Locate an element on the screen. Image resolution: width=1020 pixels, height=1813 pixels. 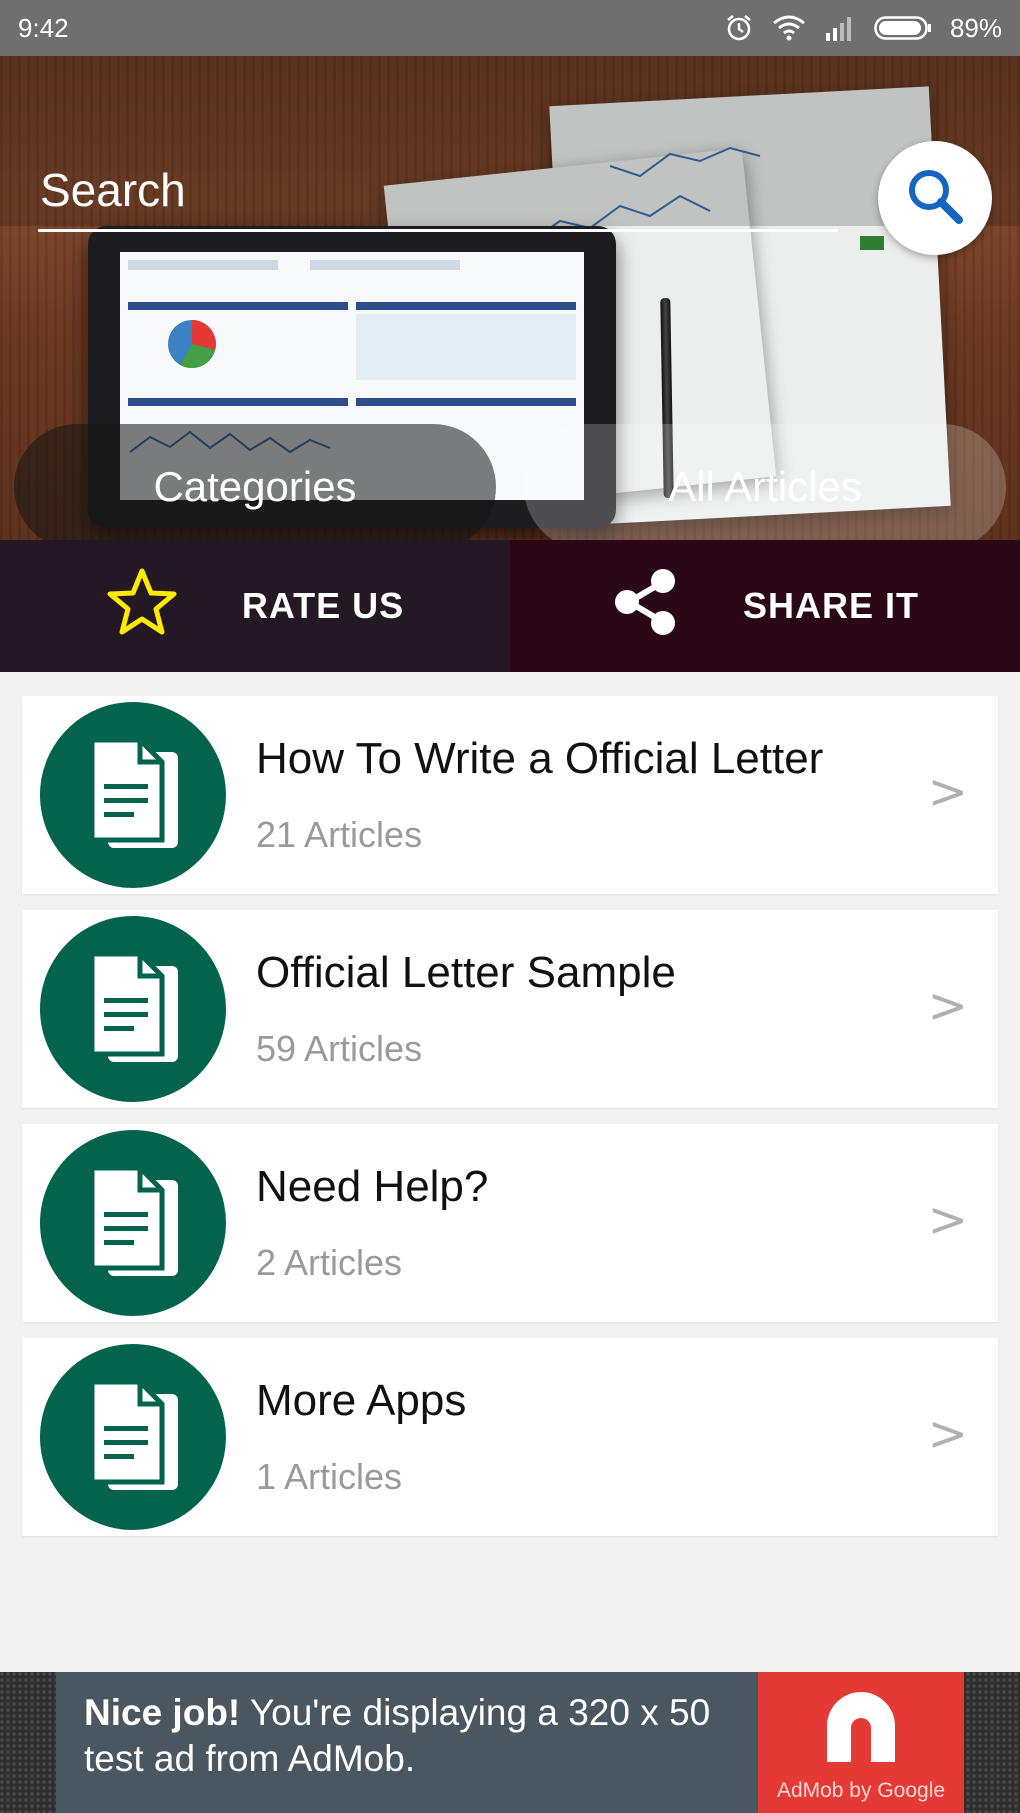
list-item-count: 2 Articles is located at coordinates (329, 1262).